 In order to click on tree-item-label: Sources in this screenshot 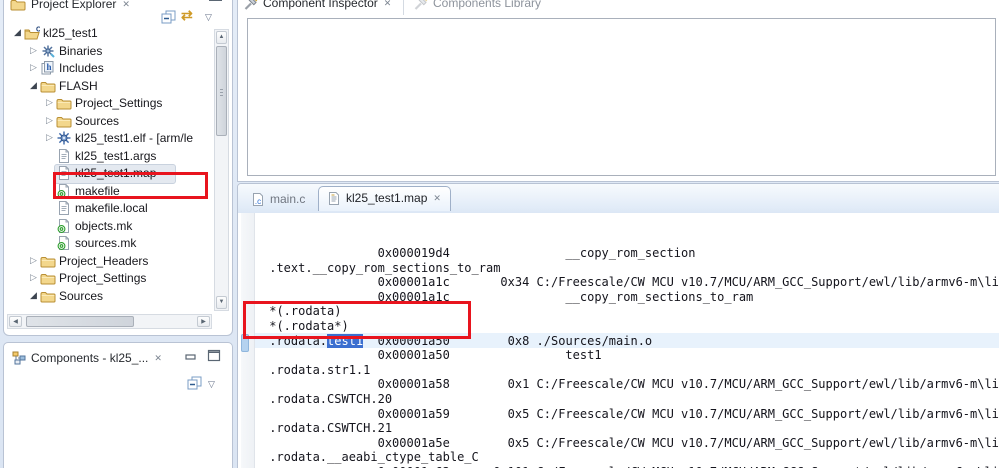, I will do `click(97, 120)`.